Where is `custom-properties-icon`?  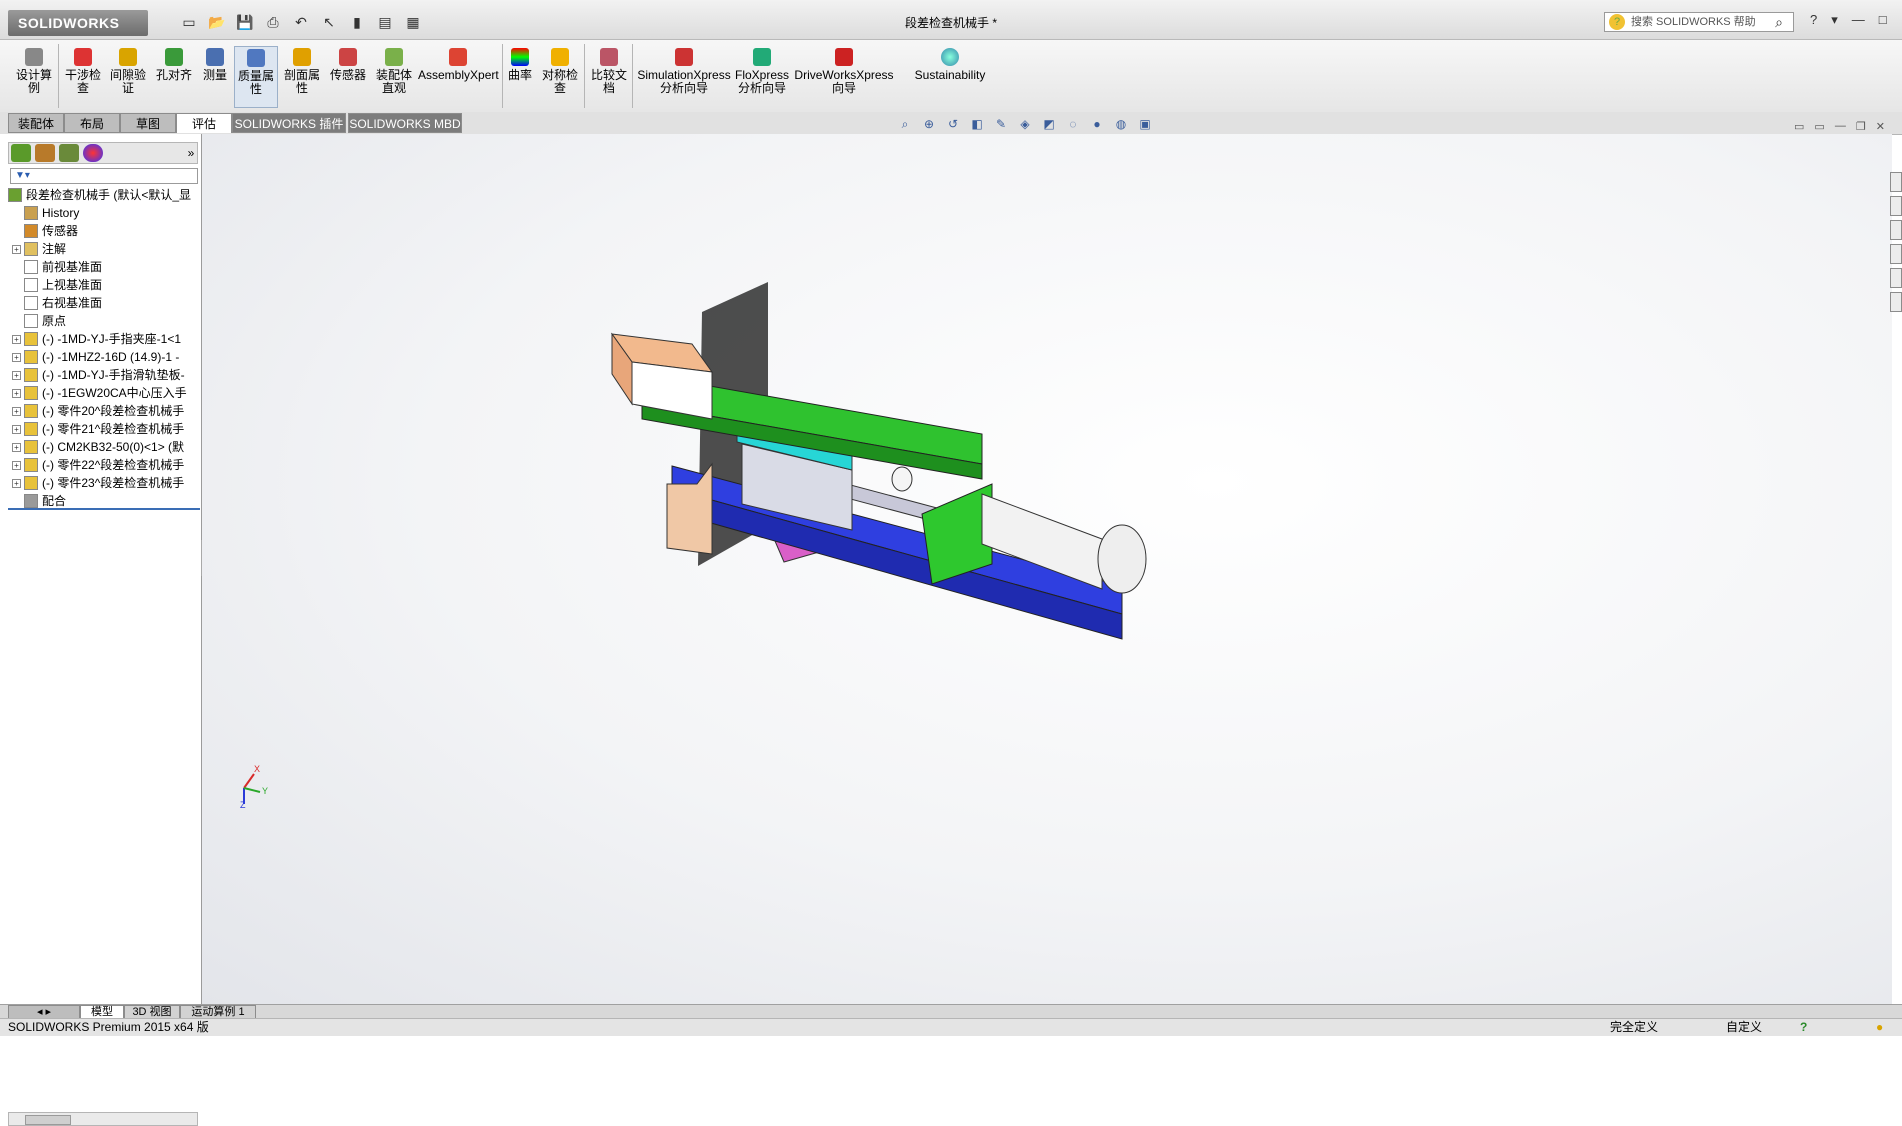 custom-properties-icon is located at coordinates (1896, 302).